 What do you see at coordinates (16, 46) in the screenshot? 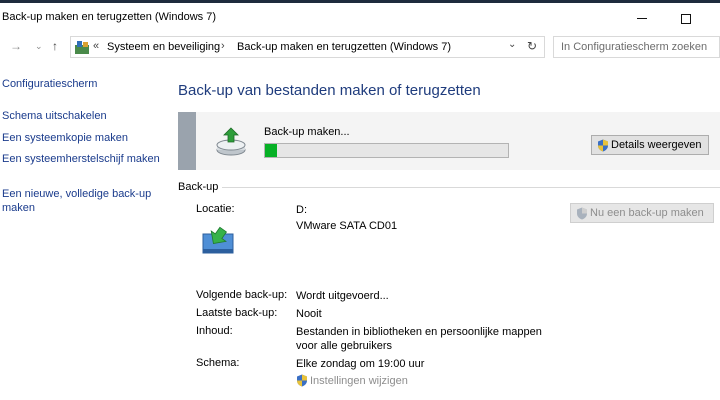
I see `back-arrow-icon: →` at bounding box center [16, 46].